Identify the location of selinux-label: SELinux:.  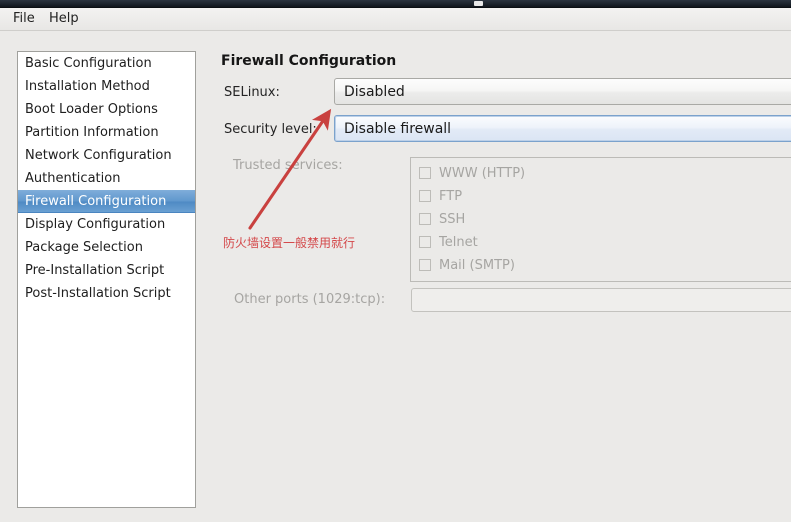
(252, 92).